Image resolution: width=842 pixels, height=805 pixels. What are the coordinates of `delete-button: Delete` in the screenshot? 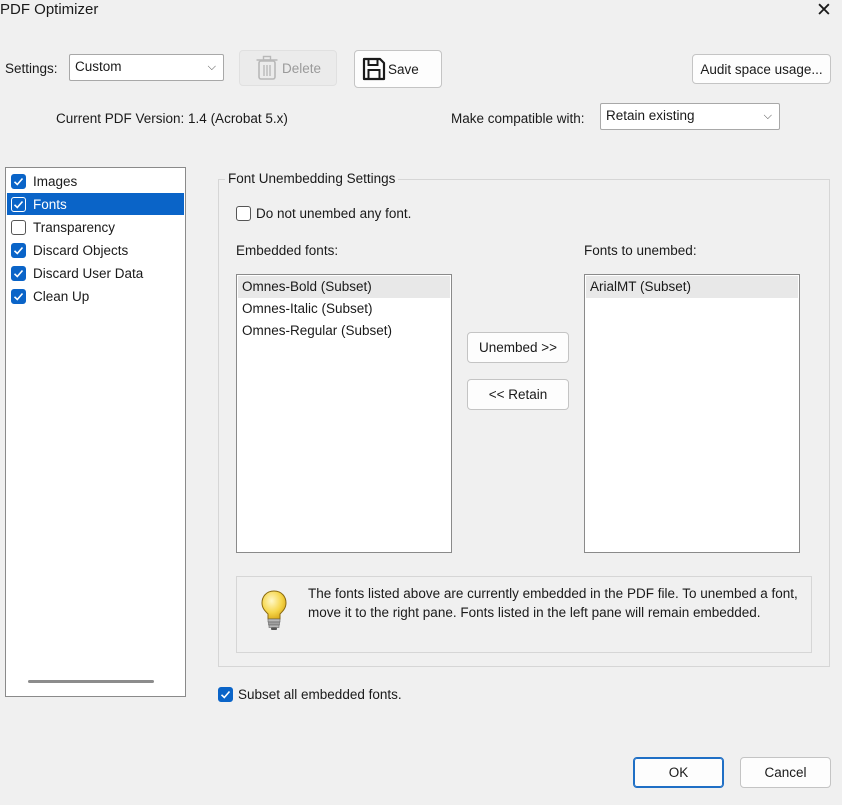 It's located at (288, 68).